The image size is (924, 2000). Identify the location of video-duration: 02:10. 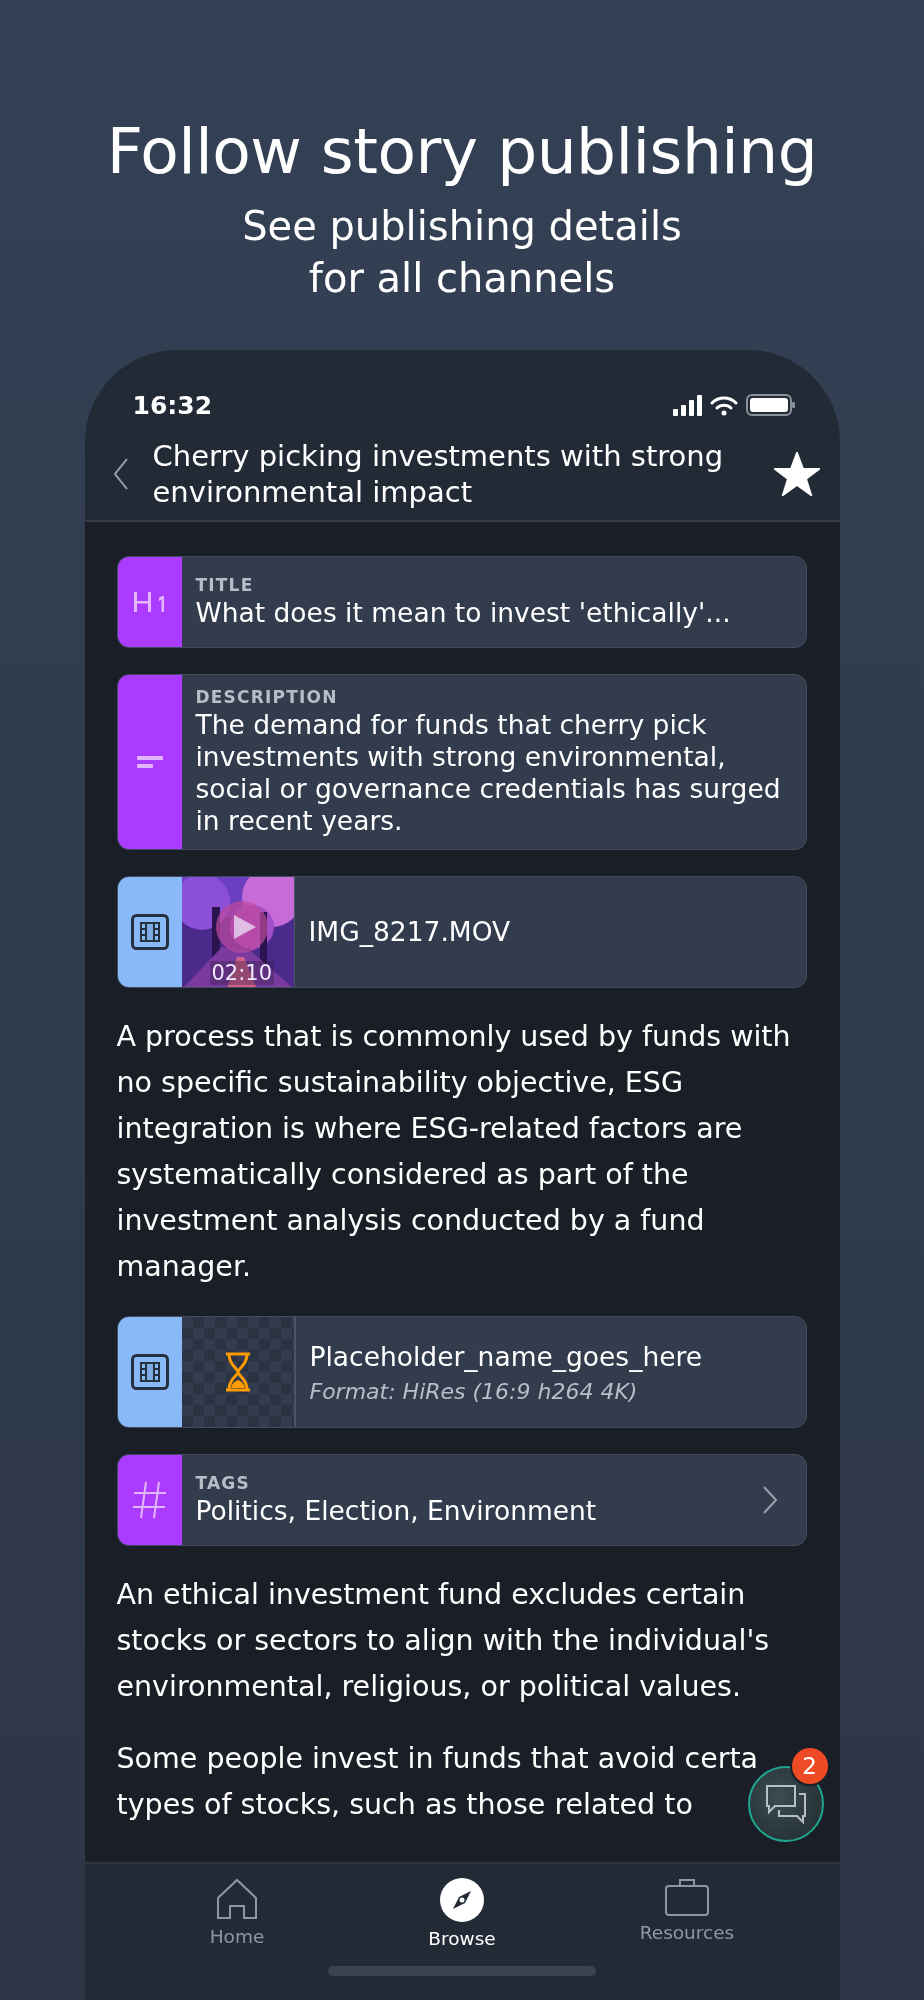
(242, 973).